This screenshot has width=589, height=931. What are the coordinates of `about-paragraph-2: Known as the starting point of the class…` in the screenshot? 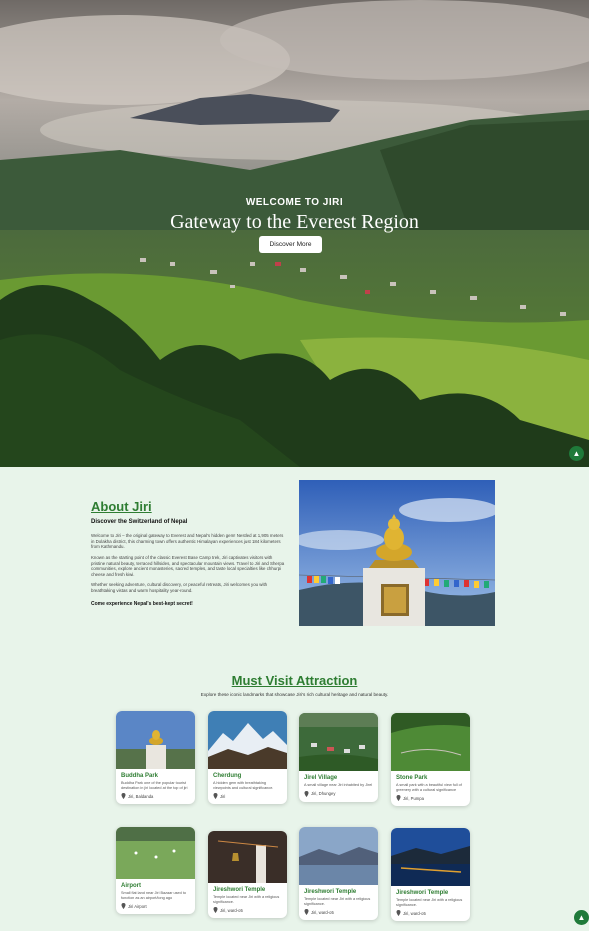 It's located at (188, 566).